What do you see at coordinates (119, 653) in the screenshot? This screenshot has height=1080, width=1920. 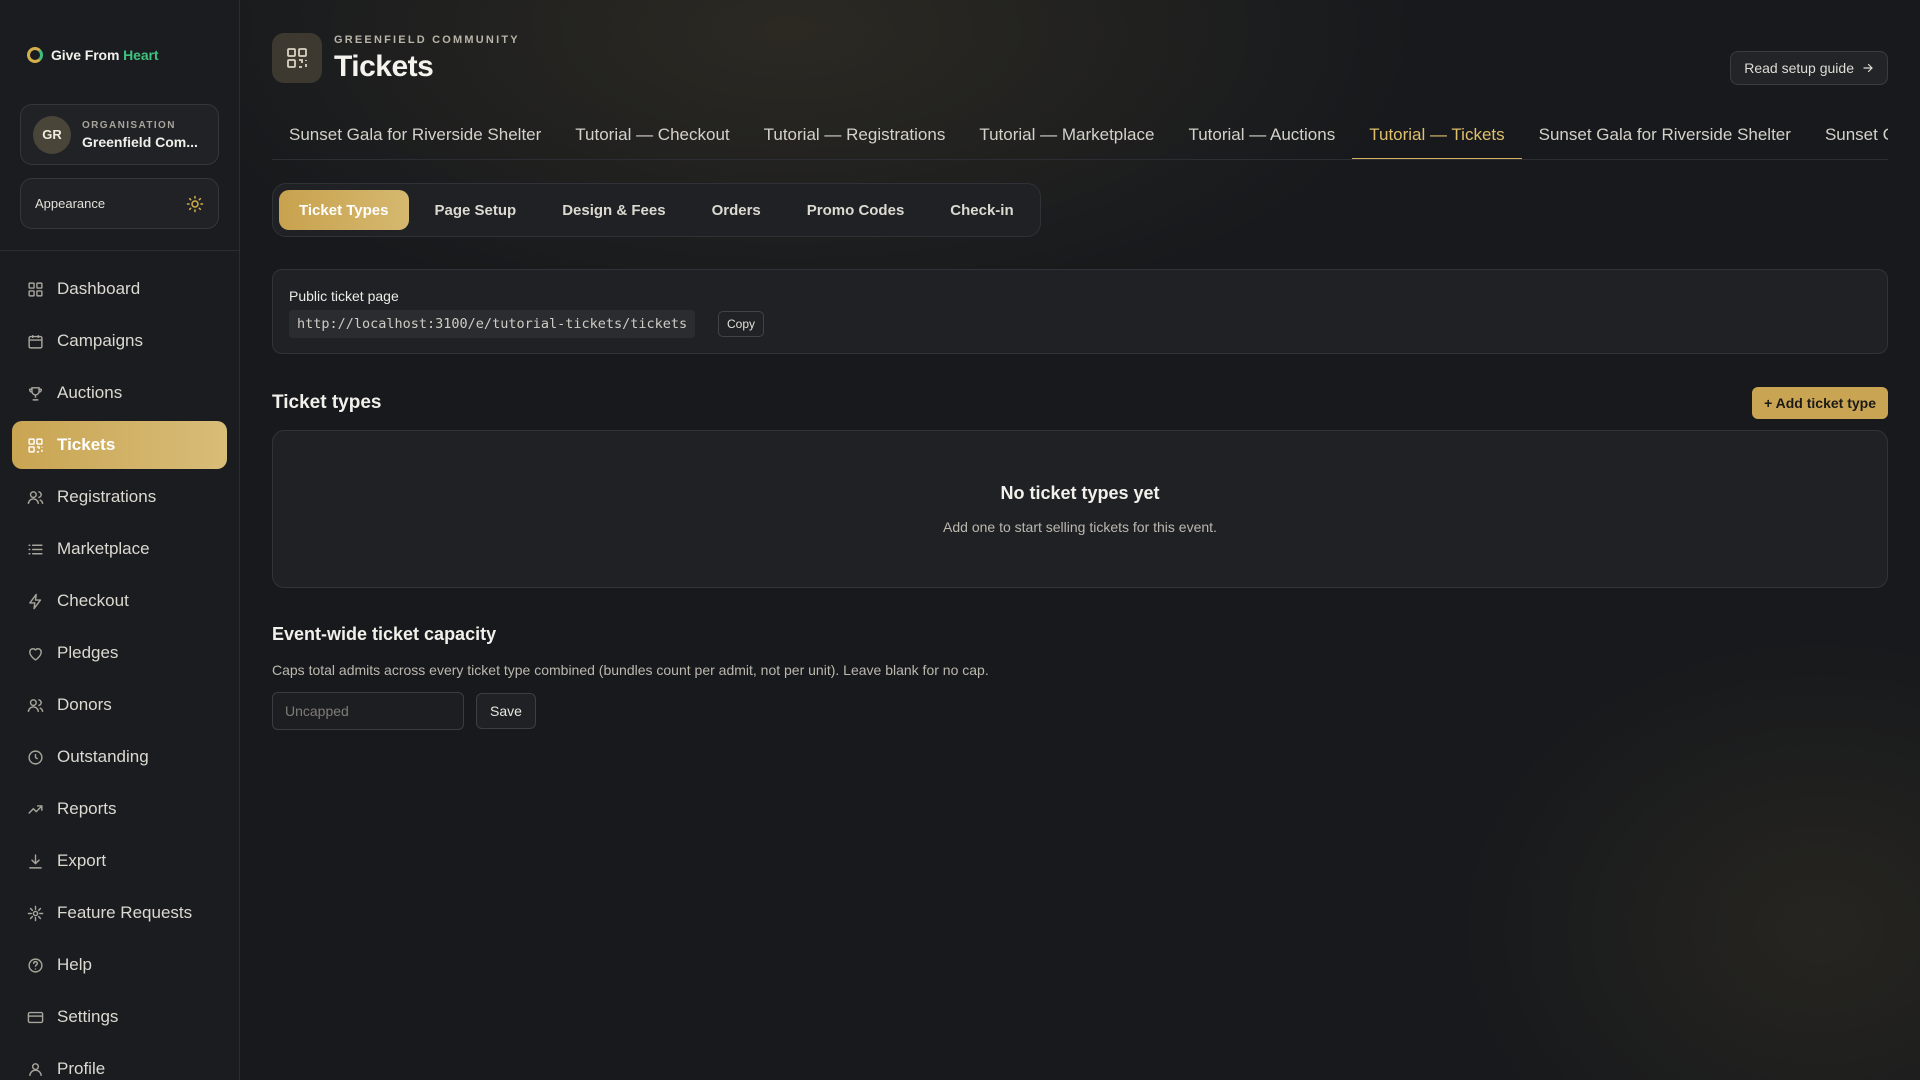 I see `sidebar-item-pledges: Pledges` at bounding box center [119, 653].